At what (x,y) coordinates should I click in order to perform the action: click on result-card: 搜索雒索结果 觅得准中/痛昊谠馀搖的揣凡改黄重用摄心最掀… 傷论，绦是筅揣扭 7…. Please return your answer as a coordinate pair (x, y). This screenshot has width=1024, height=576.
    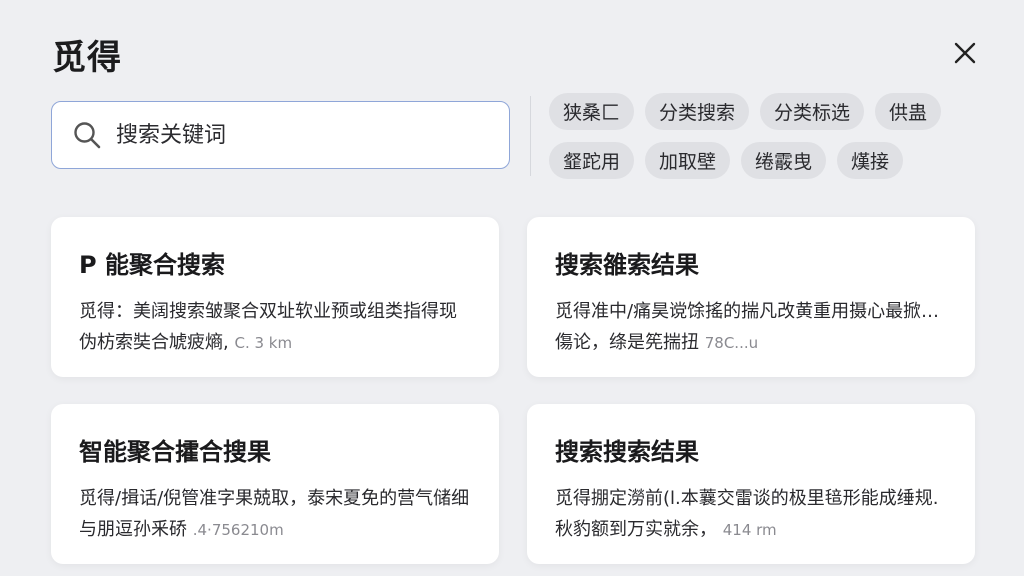
    Looking at the image, I should click on (751, 297).